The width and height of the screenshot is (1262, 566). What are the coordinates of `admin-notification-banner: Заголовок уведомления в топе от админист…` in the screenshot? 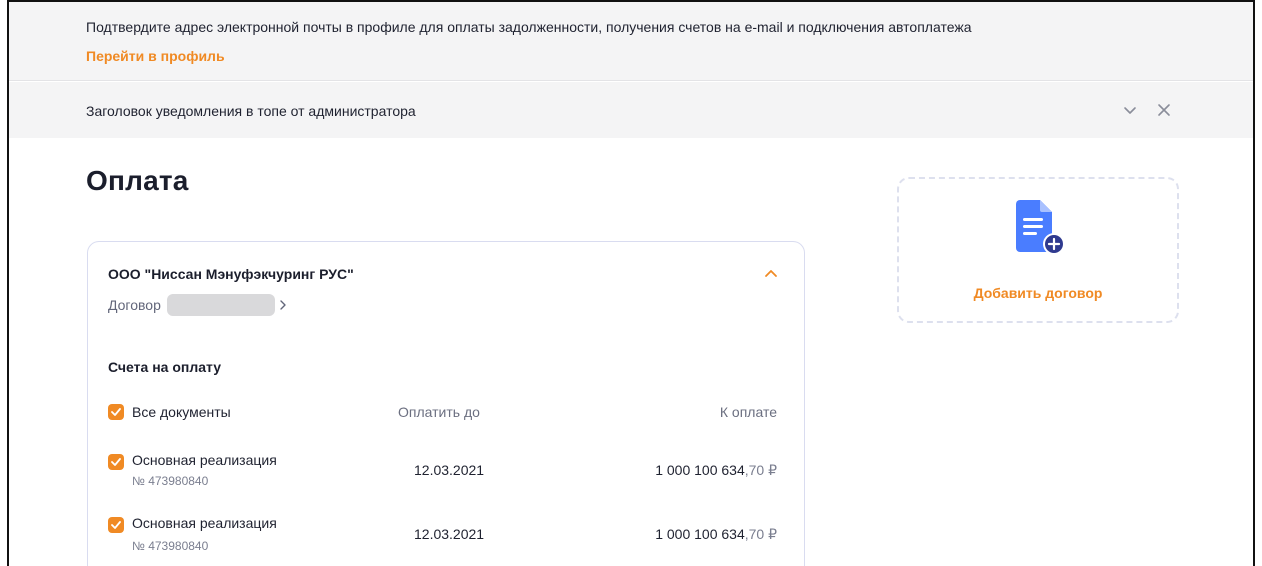 It's located at (631, 110).